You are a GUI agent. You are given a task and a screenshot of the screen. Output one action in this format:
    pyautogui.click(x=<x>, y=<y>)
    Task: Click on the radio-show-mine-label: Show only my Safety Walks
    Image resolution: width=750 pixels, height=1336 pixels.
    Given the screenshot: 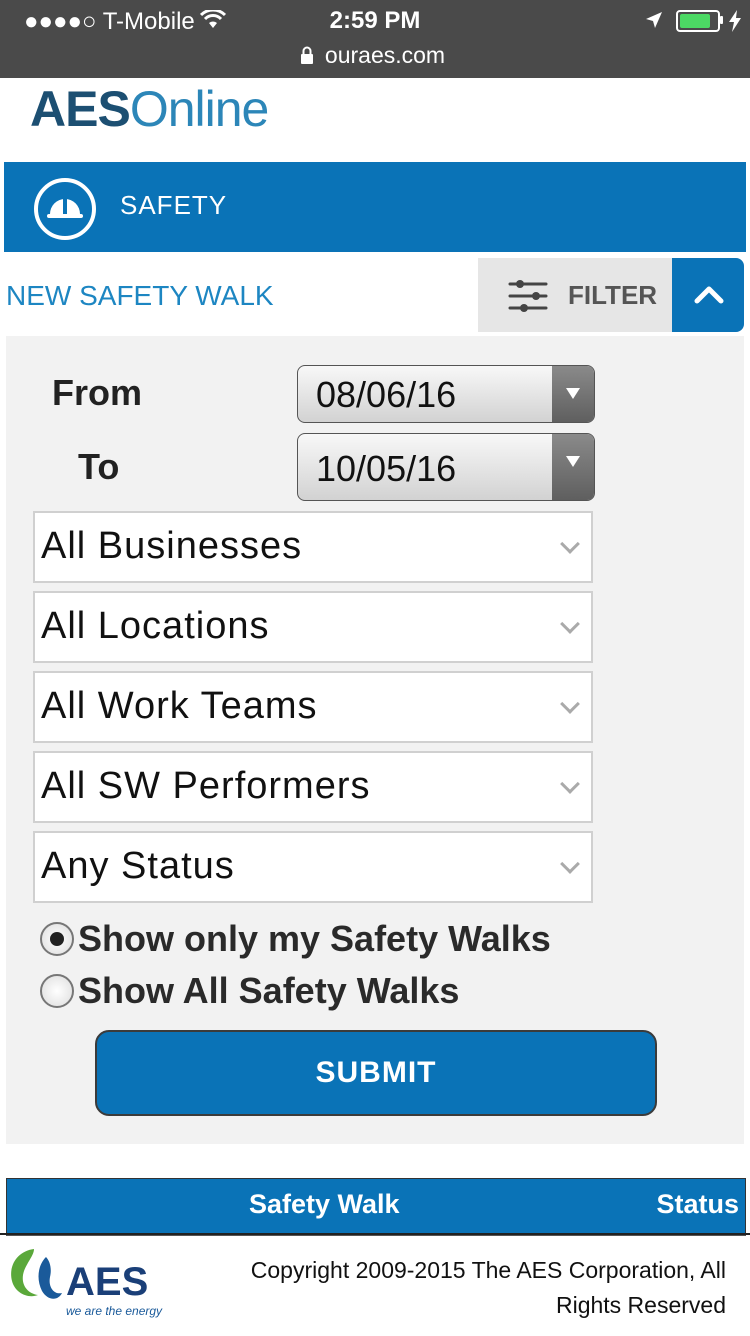 What is the action you would take?
    pyautogui.click(x=314, y=938)
    